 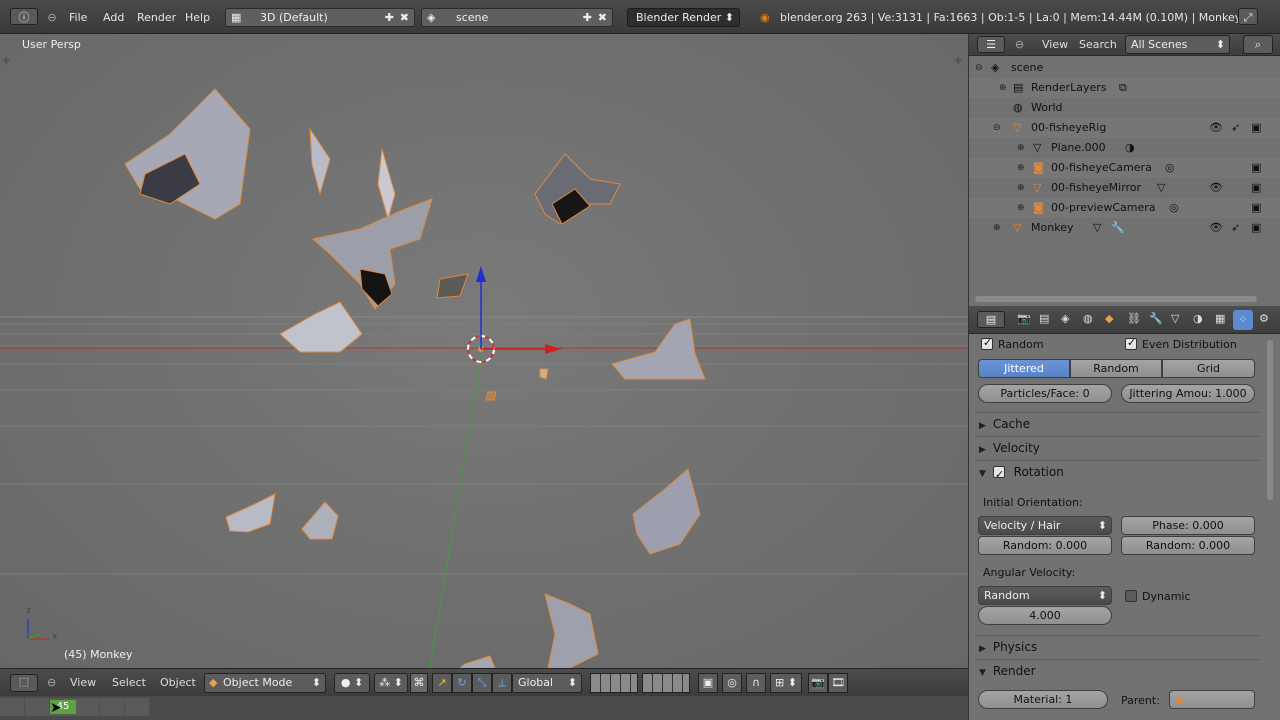 What do you see at coordinates (1158, 596) in the screenshot?
I see `dynamic-checkbox: Dynamic` at bounding box center [1158, 596].